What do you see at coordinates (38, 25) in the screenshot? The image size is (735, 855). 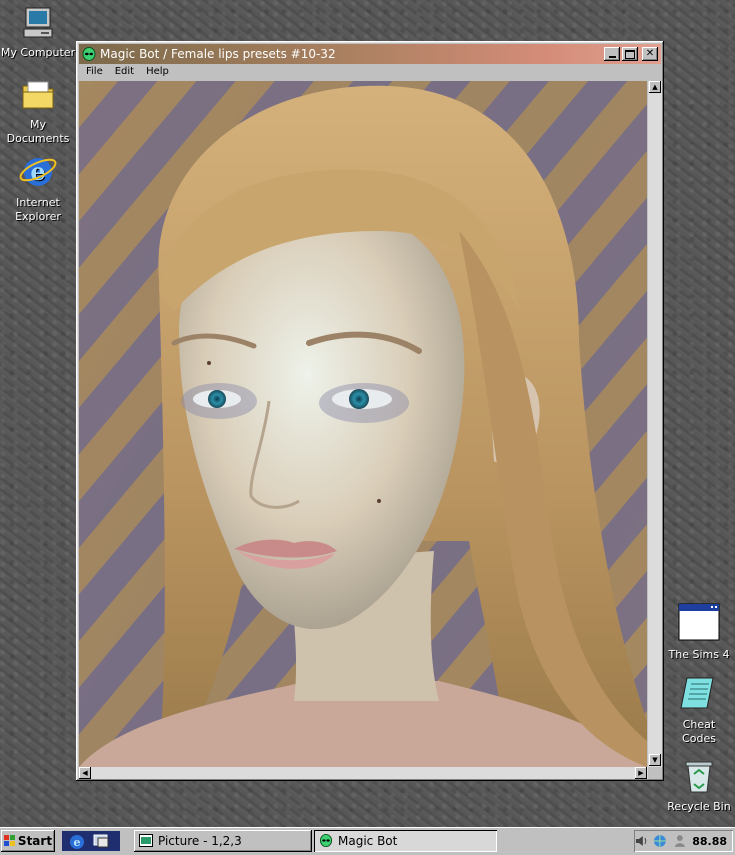 I see `my-computer-icon` at bounding box center [38, 25].